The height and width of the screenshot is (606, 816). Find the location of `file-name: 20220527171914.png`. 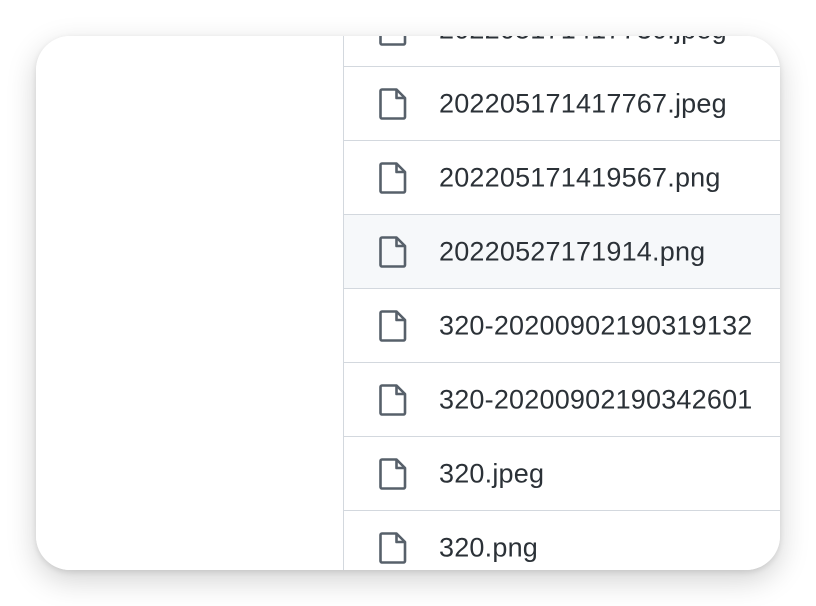

file-name: 20220527171914.png is located at coordinates (572, 251).